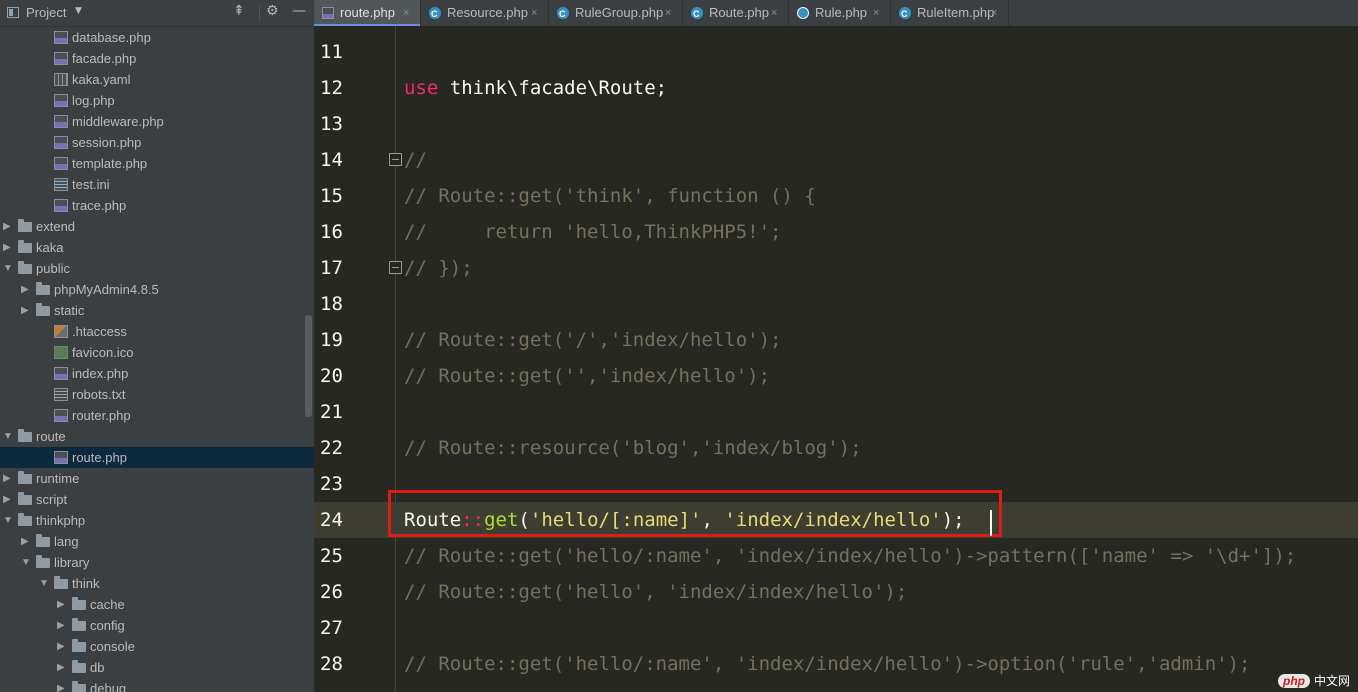 The image size is (1358, 692). I want to click on collapse-all-icon: ⇞, so click(239, 11).